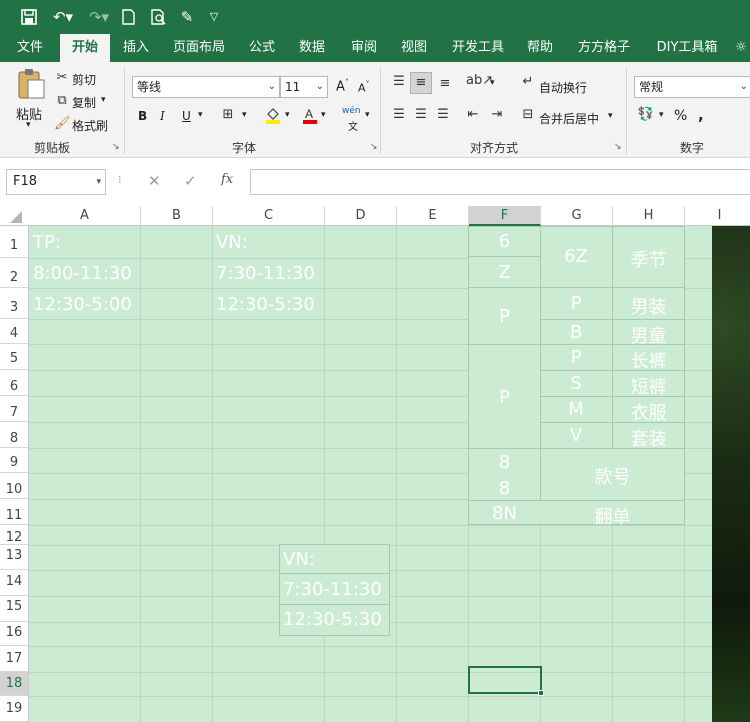 The image size is (750, 722). Describe the element at coordinates (351, 111) in the screenshot. I see `phonetic-guide-button: wén` at that location.